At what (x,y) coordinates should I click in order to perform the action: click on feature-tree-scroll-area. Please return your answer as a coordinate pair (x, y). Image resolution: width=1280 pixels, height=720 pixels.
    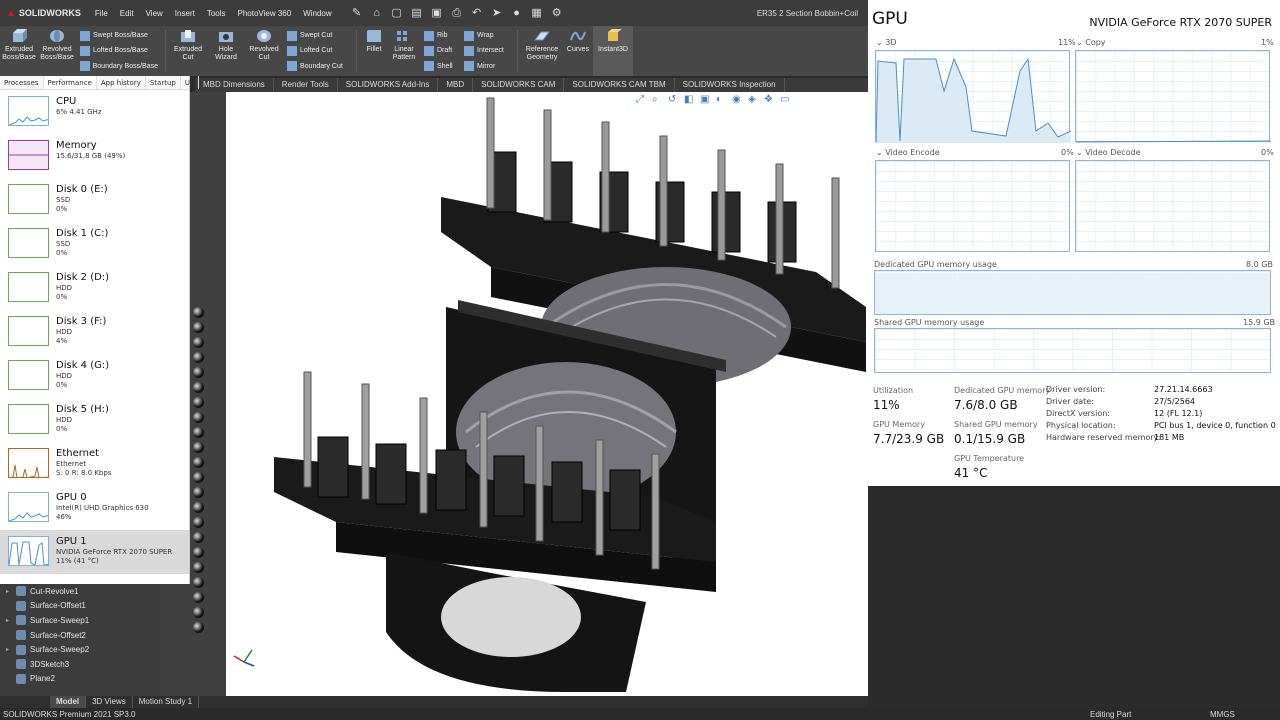
    Looking at the image, I should click on (175, 640).